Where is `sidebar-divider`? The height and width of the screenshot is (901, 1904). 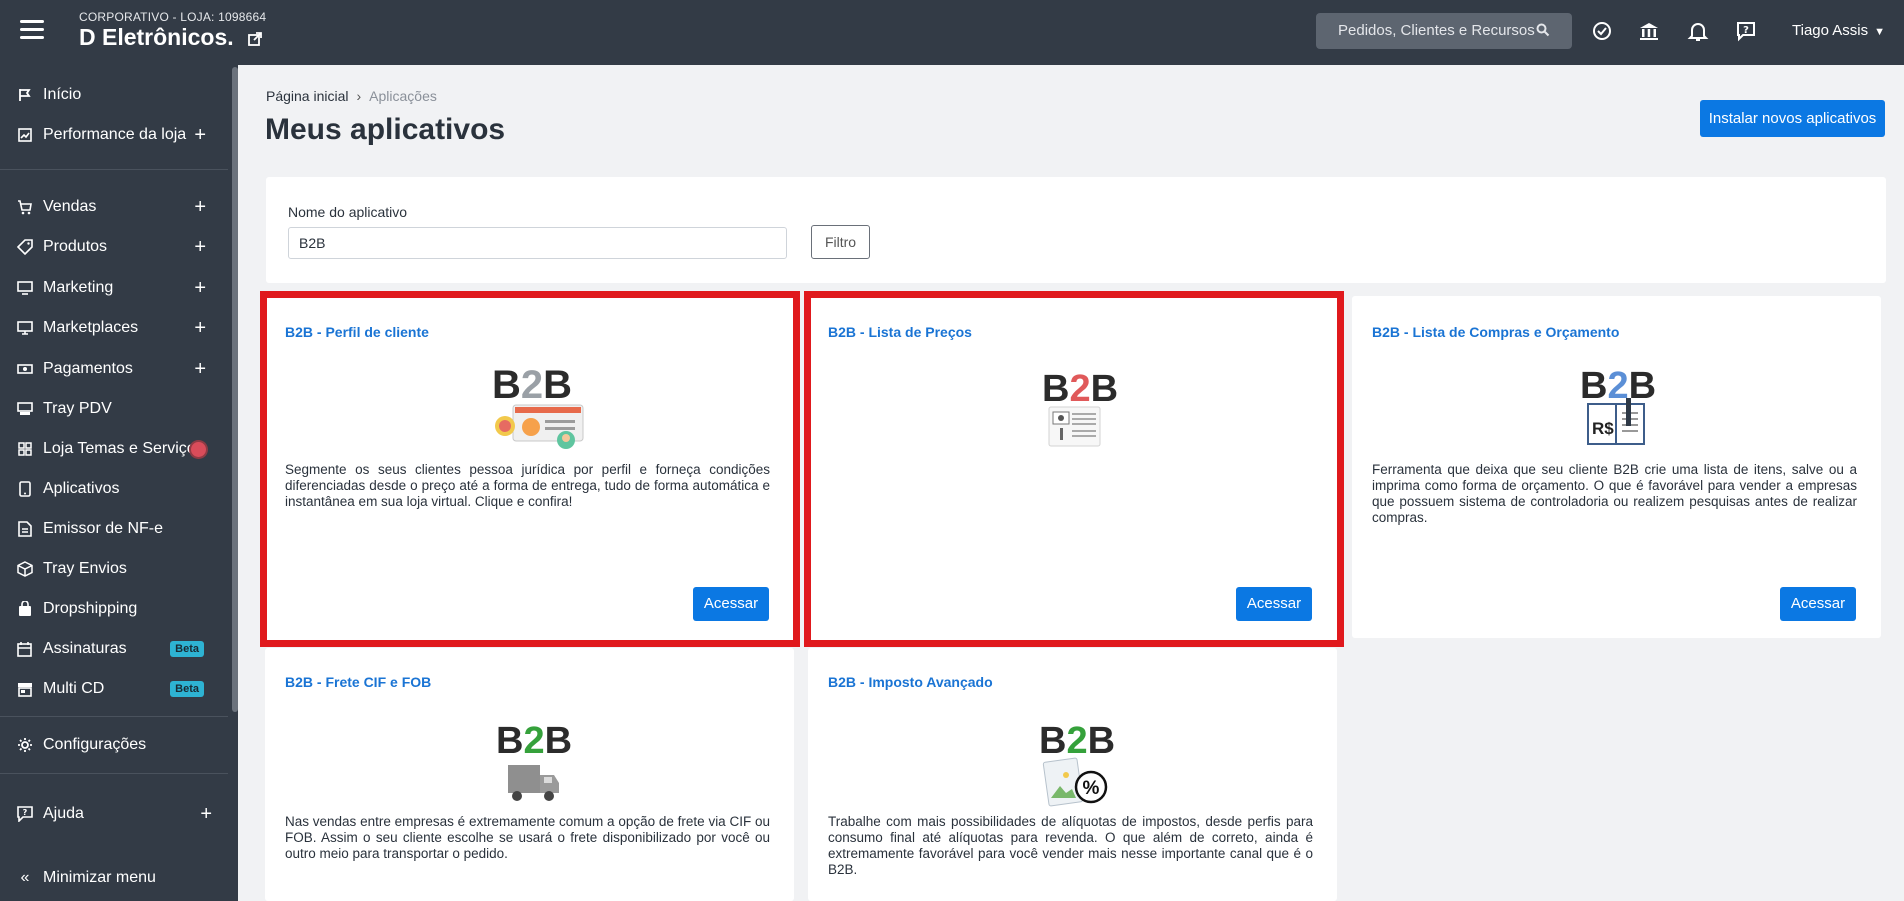
sidebar-divider is located at coordinates (114, 773).